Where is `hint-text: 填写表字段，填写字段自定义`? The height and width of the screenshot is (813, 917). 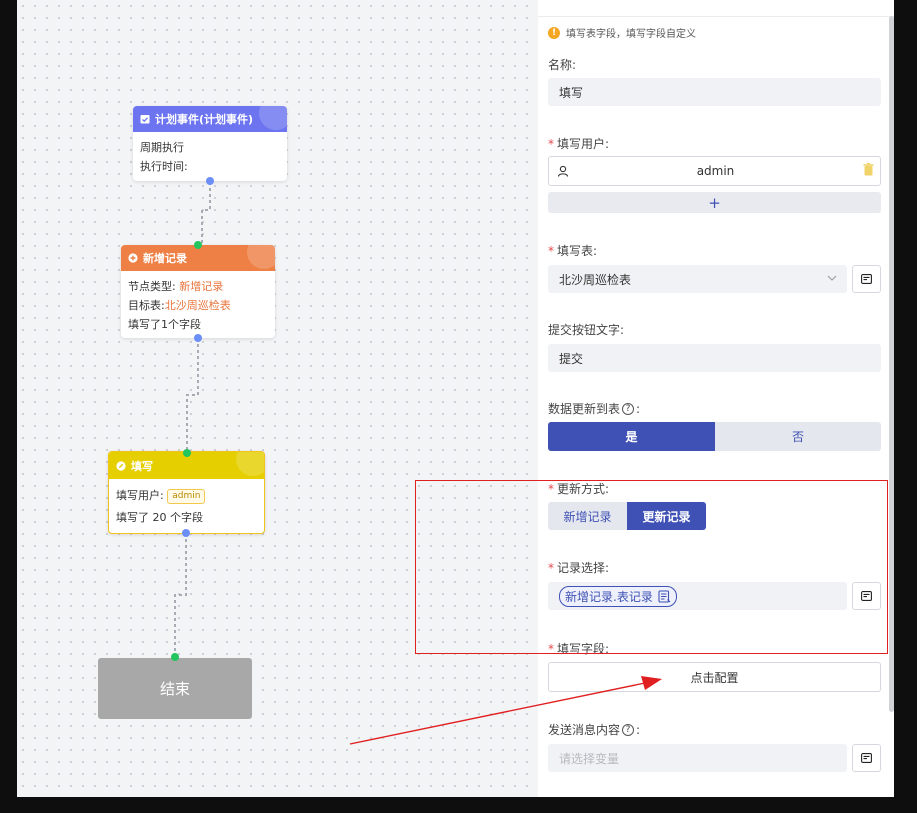 hint-text: 填写表字段，填写字段自定义 is located at coordinates (631, 34).